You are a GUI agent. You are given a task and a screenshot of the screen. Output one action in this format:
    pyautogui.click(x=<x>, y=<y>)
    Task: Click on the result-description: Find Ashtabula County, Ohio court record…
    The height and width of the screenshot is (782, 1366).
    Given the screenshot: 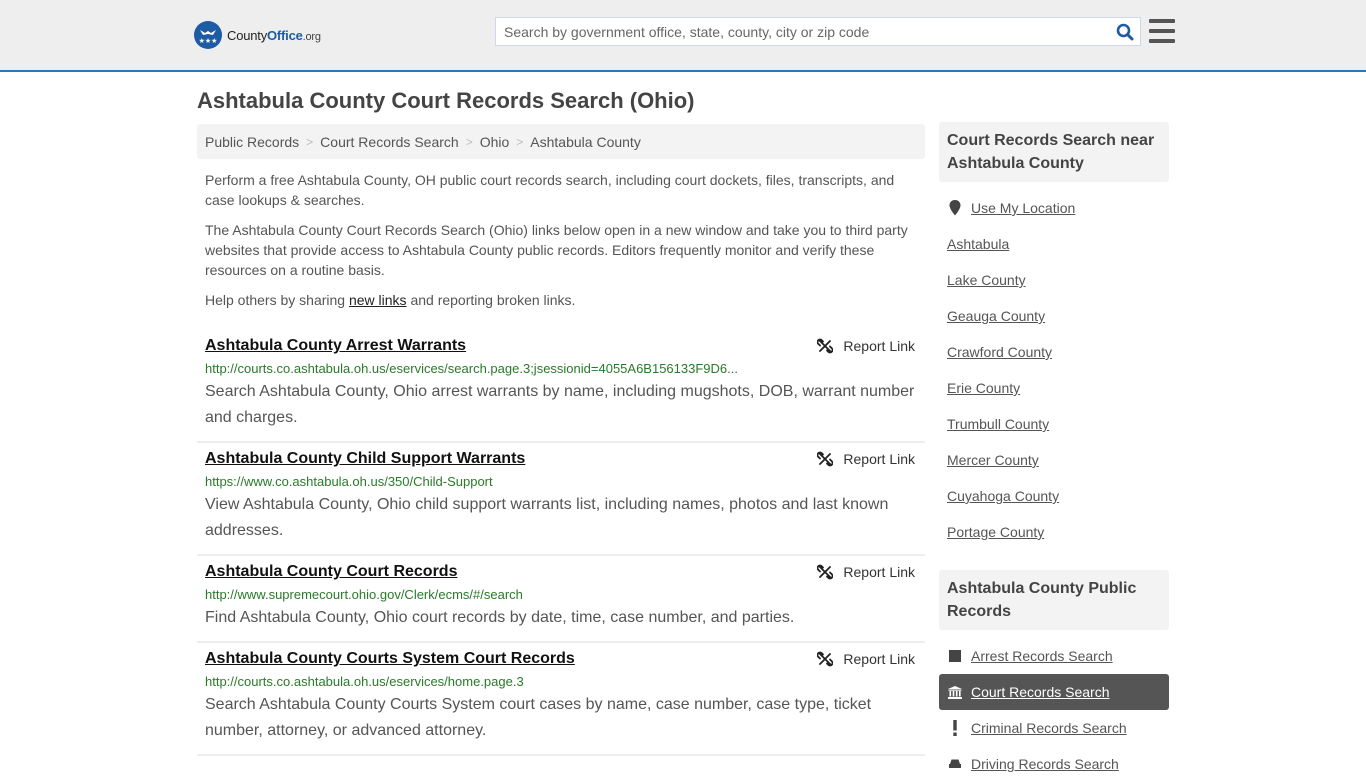 What is the action you would take?
    pyautogui.click(x=500, y=617)
    